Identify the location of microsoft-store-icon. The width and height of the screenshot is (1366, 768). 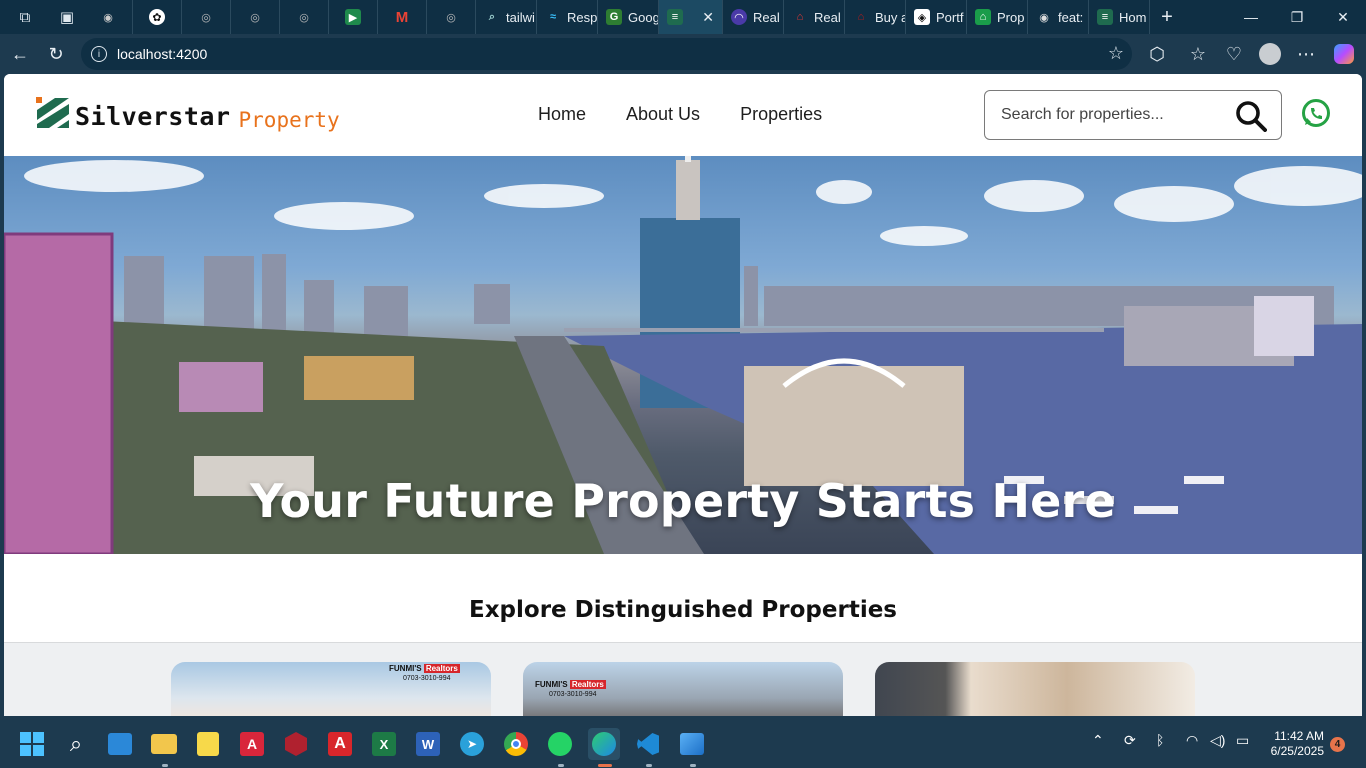
(120, 744).